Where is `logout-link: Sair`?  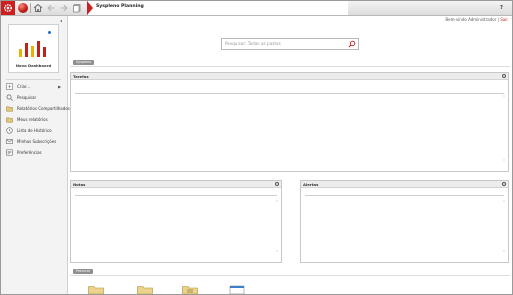 logout-link: Sair is located at coordinates (504, 19).